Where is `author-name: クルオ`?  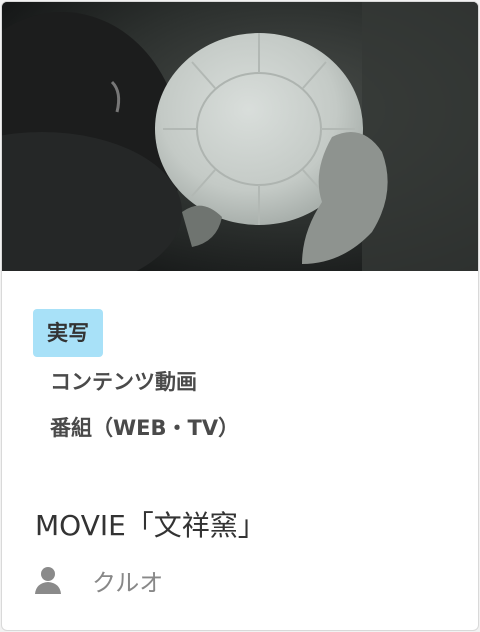 author-name: クルオ is located at coordinates (127, 580).